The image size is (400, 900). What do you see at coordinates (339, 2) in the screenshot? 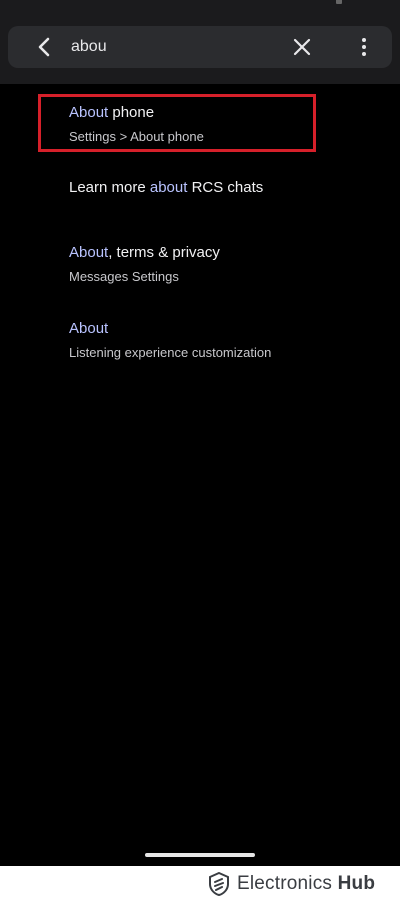
I see `status-icon-cutoff` at bounding box center [339, 2].